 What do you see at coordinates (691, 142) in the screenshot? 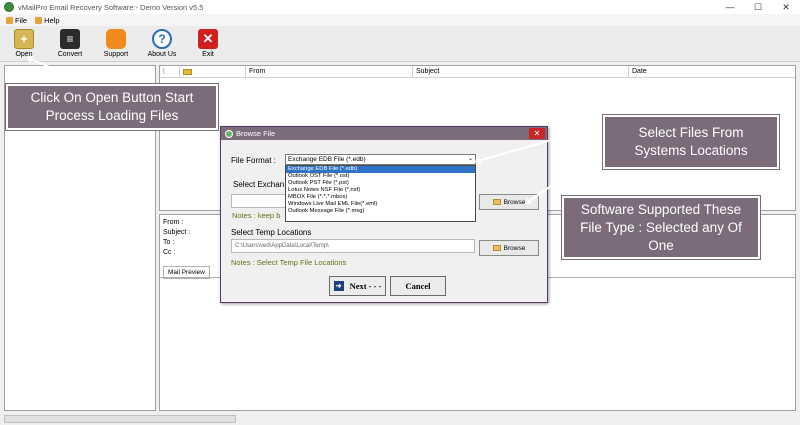
I see `callout-select-files: Select Files From Systems Locations` at bounding box center [691, 142].